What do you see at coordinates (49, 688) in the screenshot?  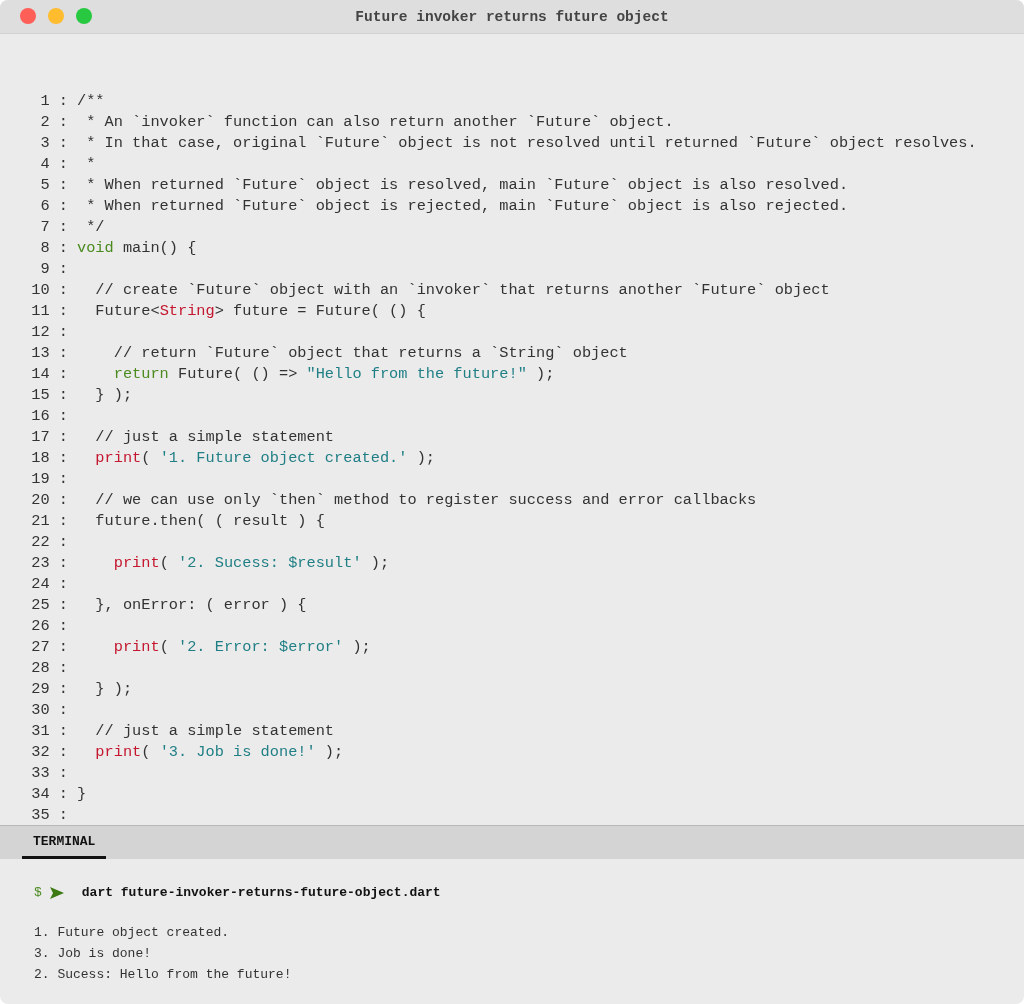 I see `line-number: 29 :` at bounding box center [49, 688].